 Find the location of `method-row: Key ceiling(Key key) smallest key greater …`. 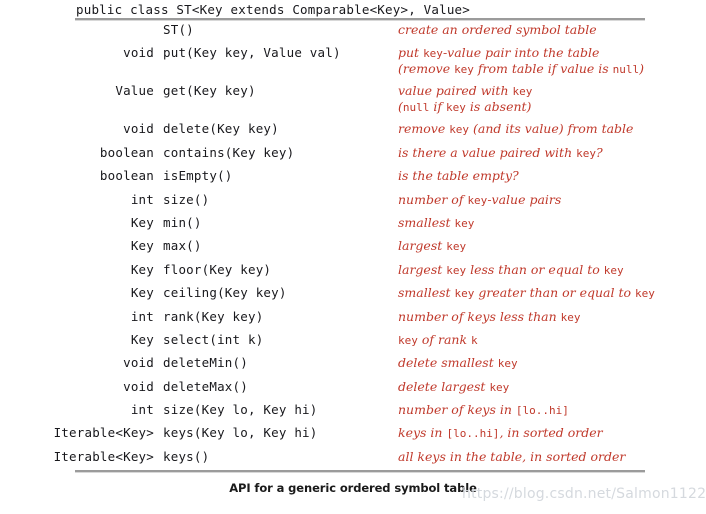

method-row: Key ceiling(Key key) smallest key greater … is located at coordinates (353, 296).